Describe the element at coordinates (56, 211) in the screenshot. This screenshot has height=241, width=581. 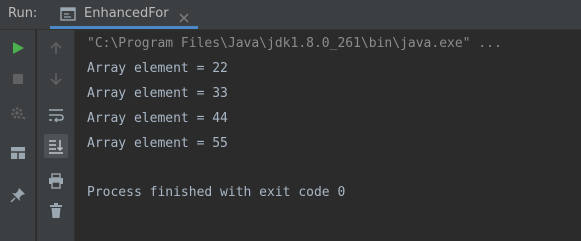
I see `trash-icon` at that location.